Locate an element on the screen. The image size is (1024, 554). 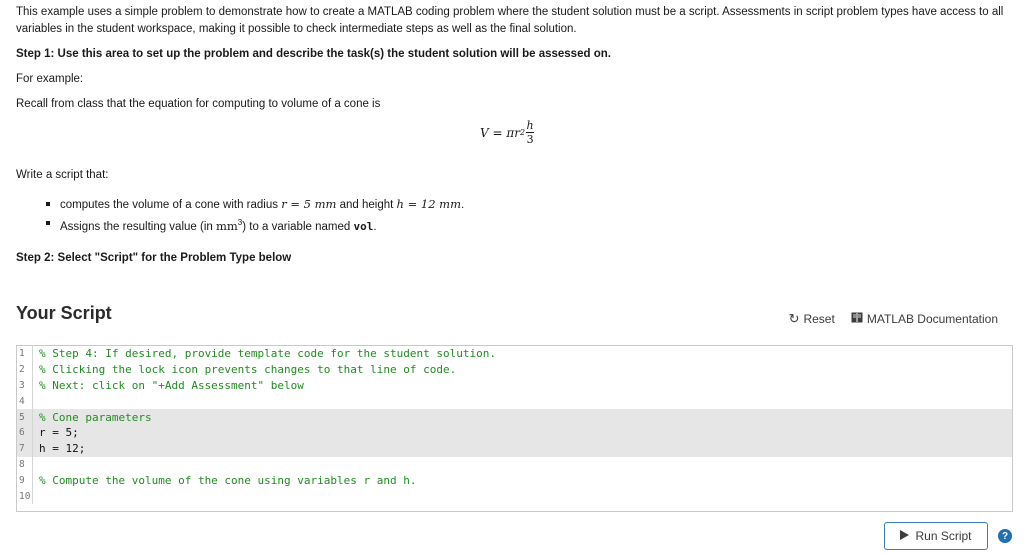
line-number: 6 is located at coordinates (25, 432).